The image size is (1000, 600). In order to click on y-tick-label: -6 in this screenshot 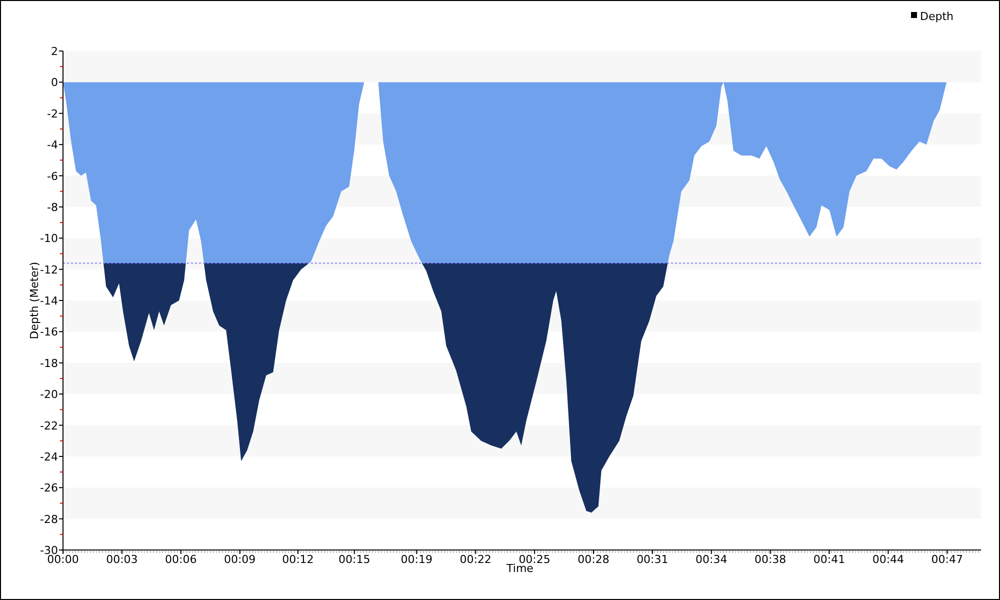, I will do `click(52, 176)`.